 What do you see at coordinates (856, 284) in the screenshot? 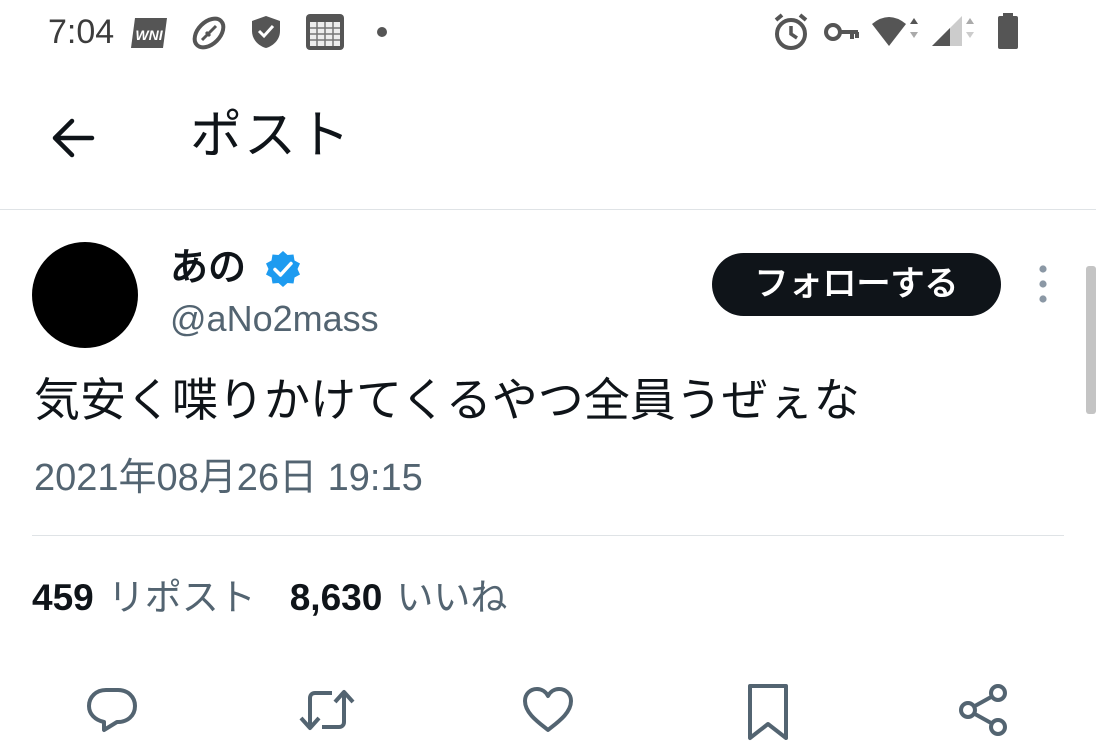
I see `follow-button: フォローする` at bounding box center [856, 284].